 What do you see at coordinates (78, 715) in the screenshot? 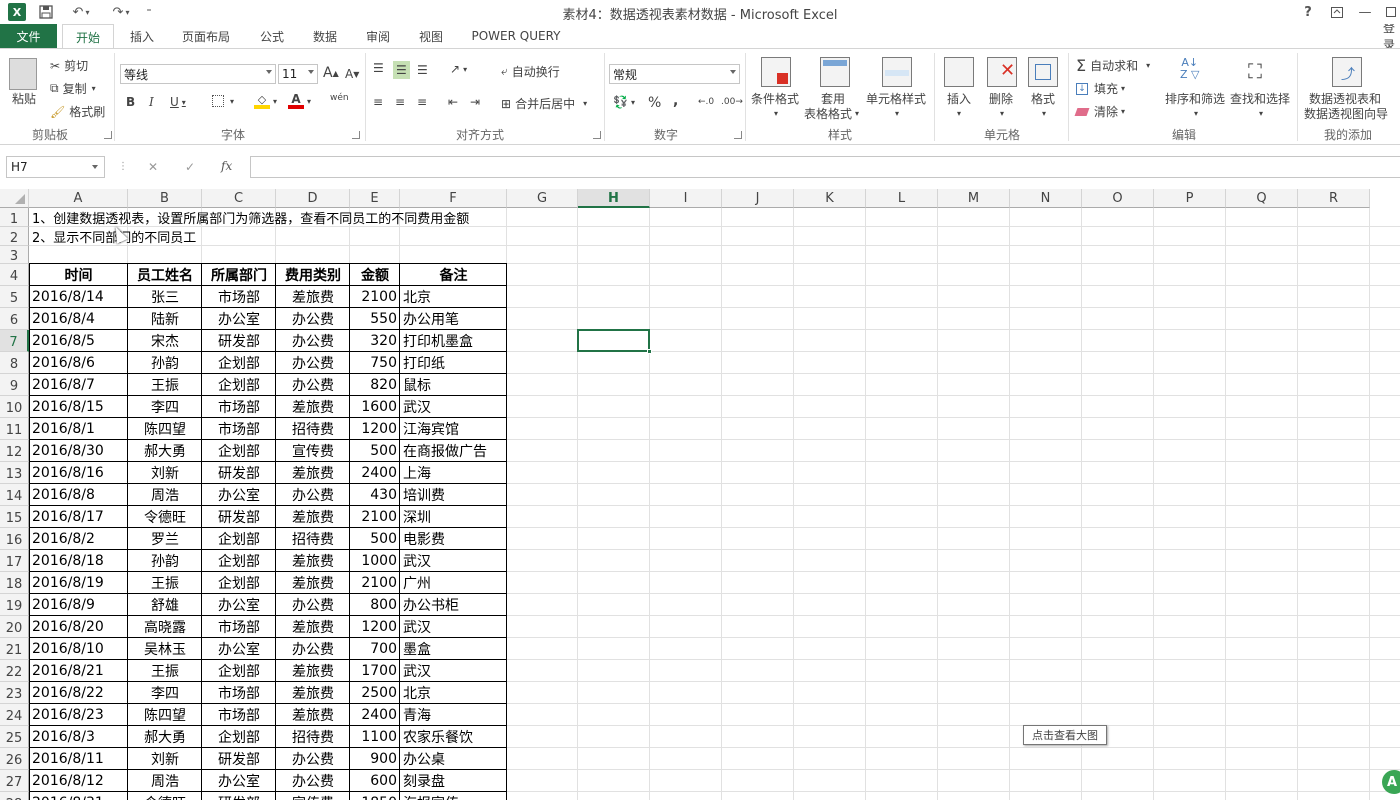
I see `table-cell: 2016/8/23` at bounding box center [78, 715].